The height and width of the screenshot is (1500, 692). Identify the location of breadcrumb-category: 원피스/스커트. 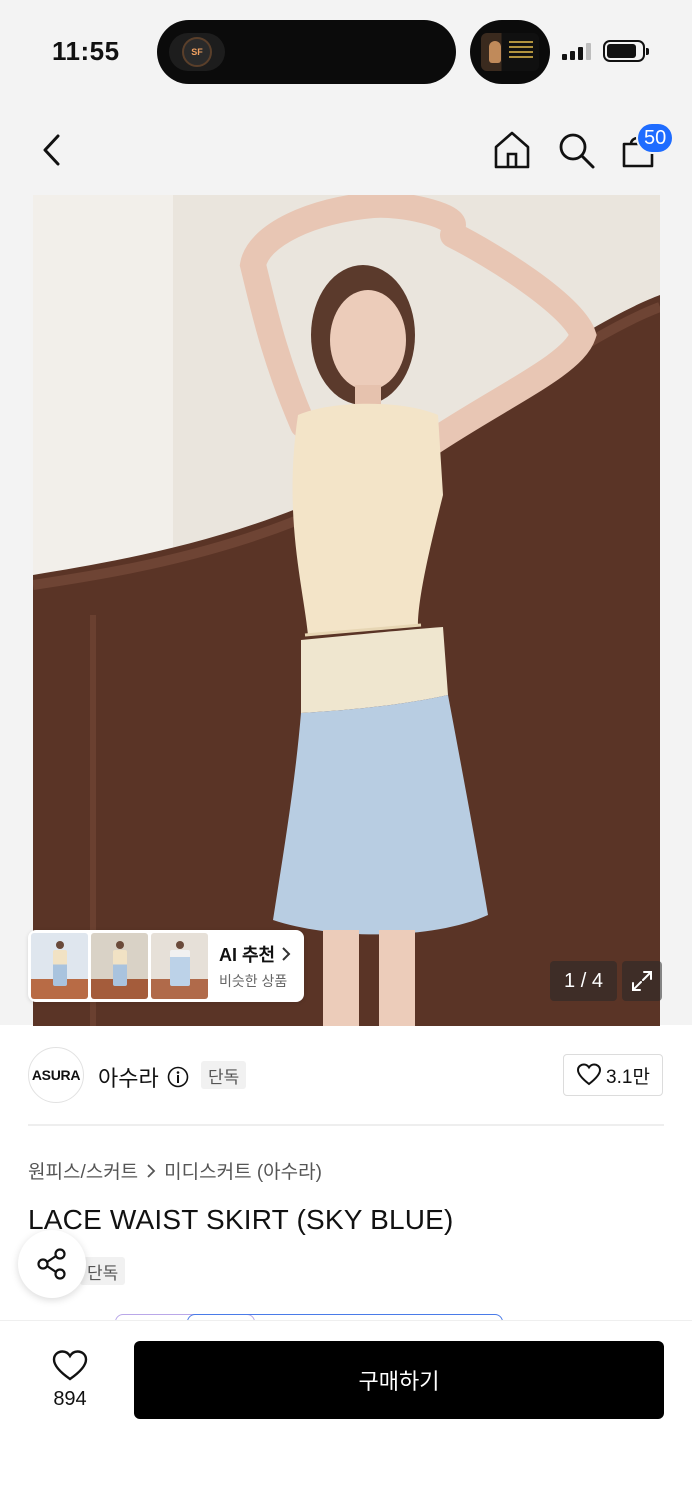
(83, 1170).